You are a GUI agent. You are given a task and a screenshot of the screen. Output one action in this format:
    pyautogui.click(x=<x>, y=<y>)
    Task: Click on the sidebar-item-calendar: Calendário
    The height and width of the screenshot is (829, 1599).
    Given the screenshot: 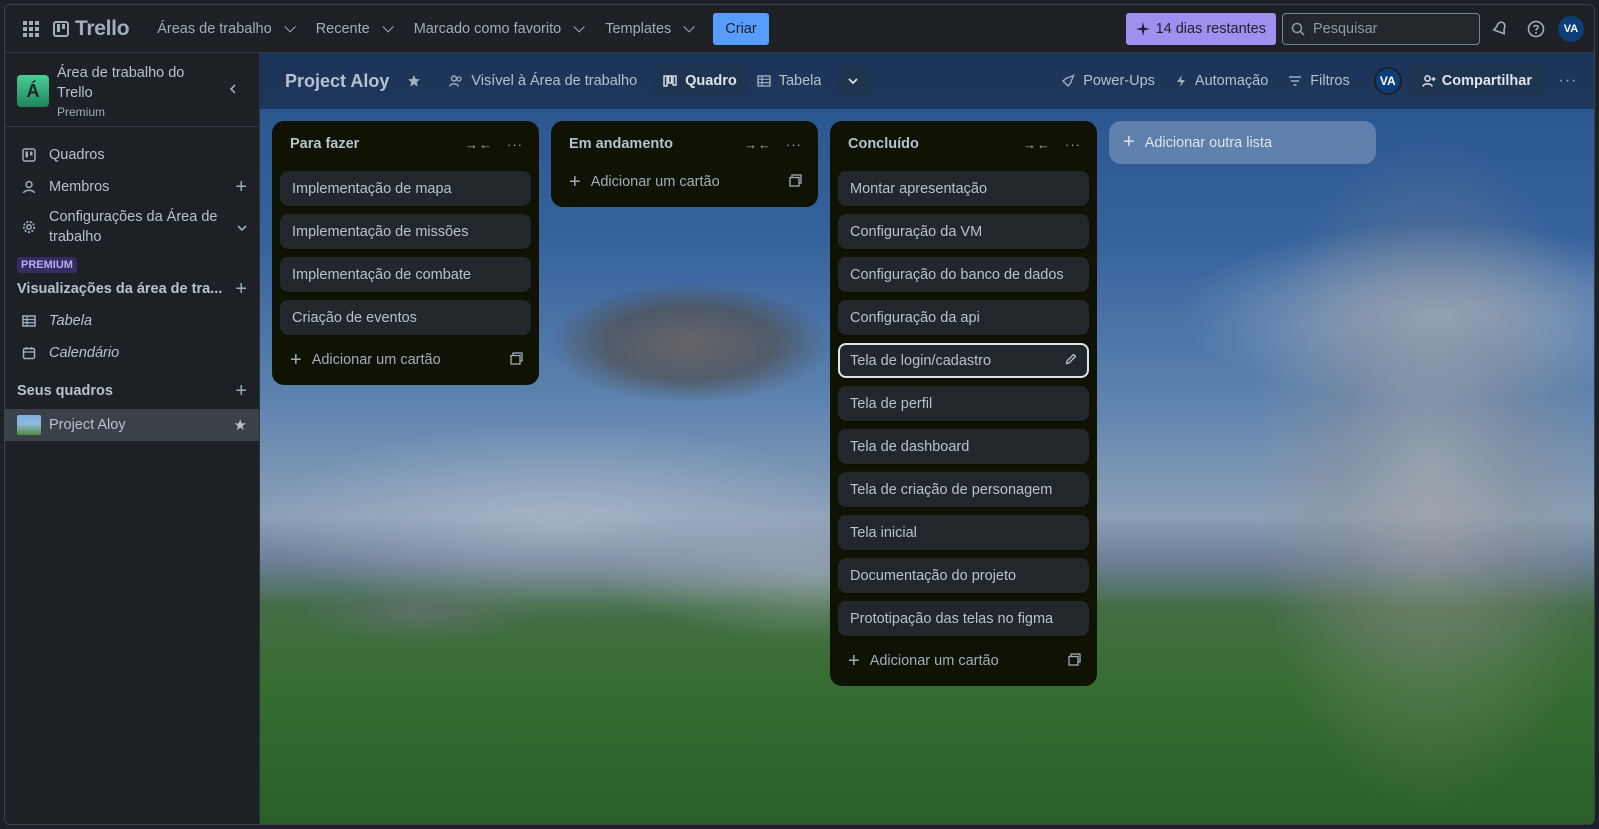 What is the action you would take?
    pyautogui.click(x=132, y=353)
    